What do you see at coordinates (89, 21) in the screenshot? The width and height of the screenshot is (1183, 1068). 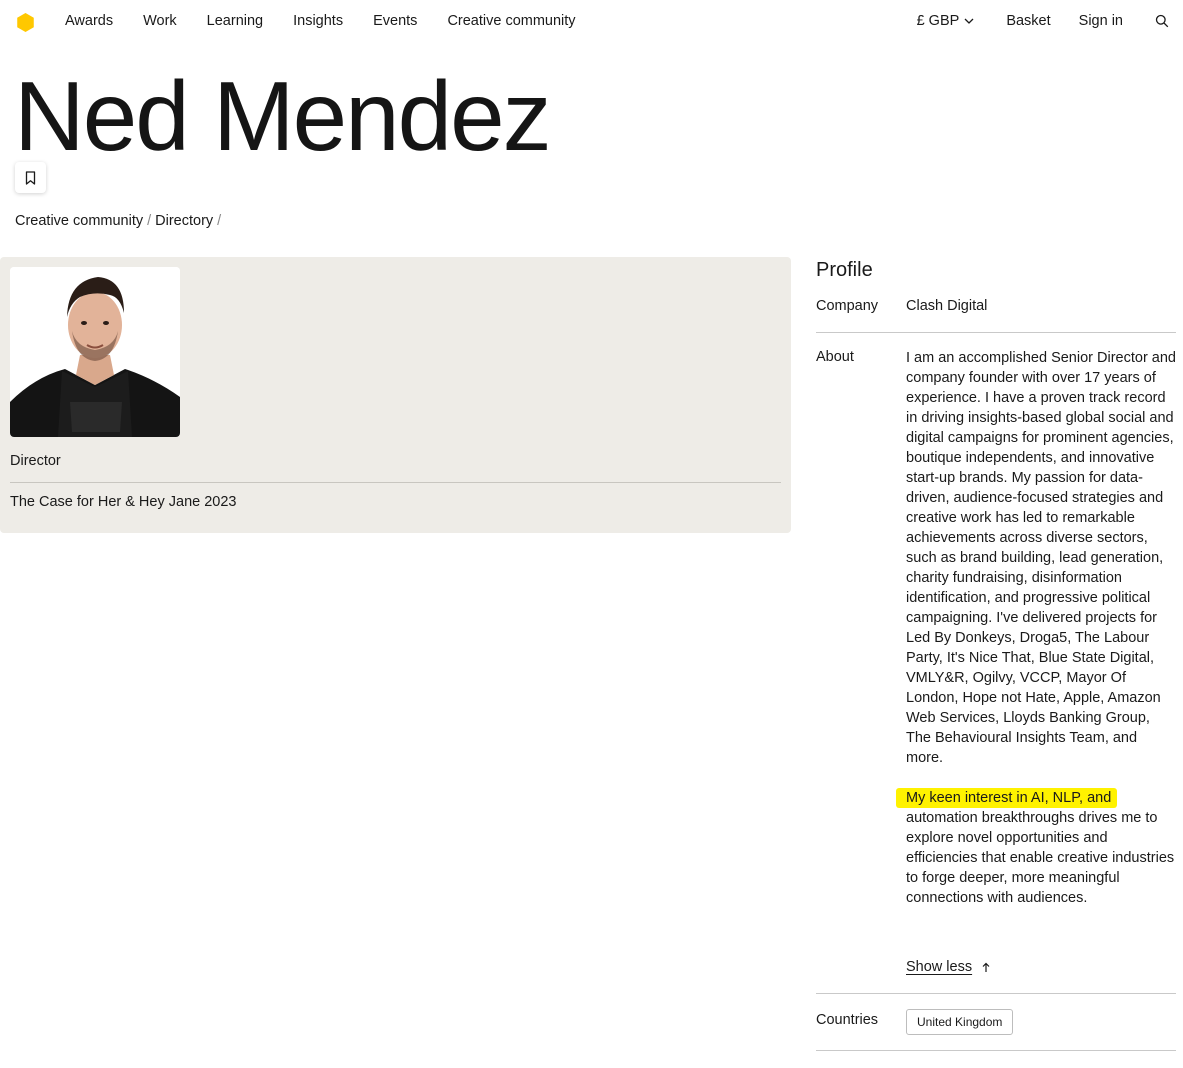 I see `nav-awards: Awards` at bounding box center [89, 21].